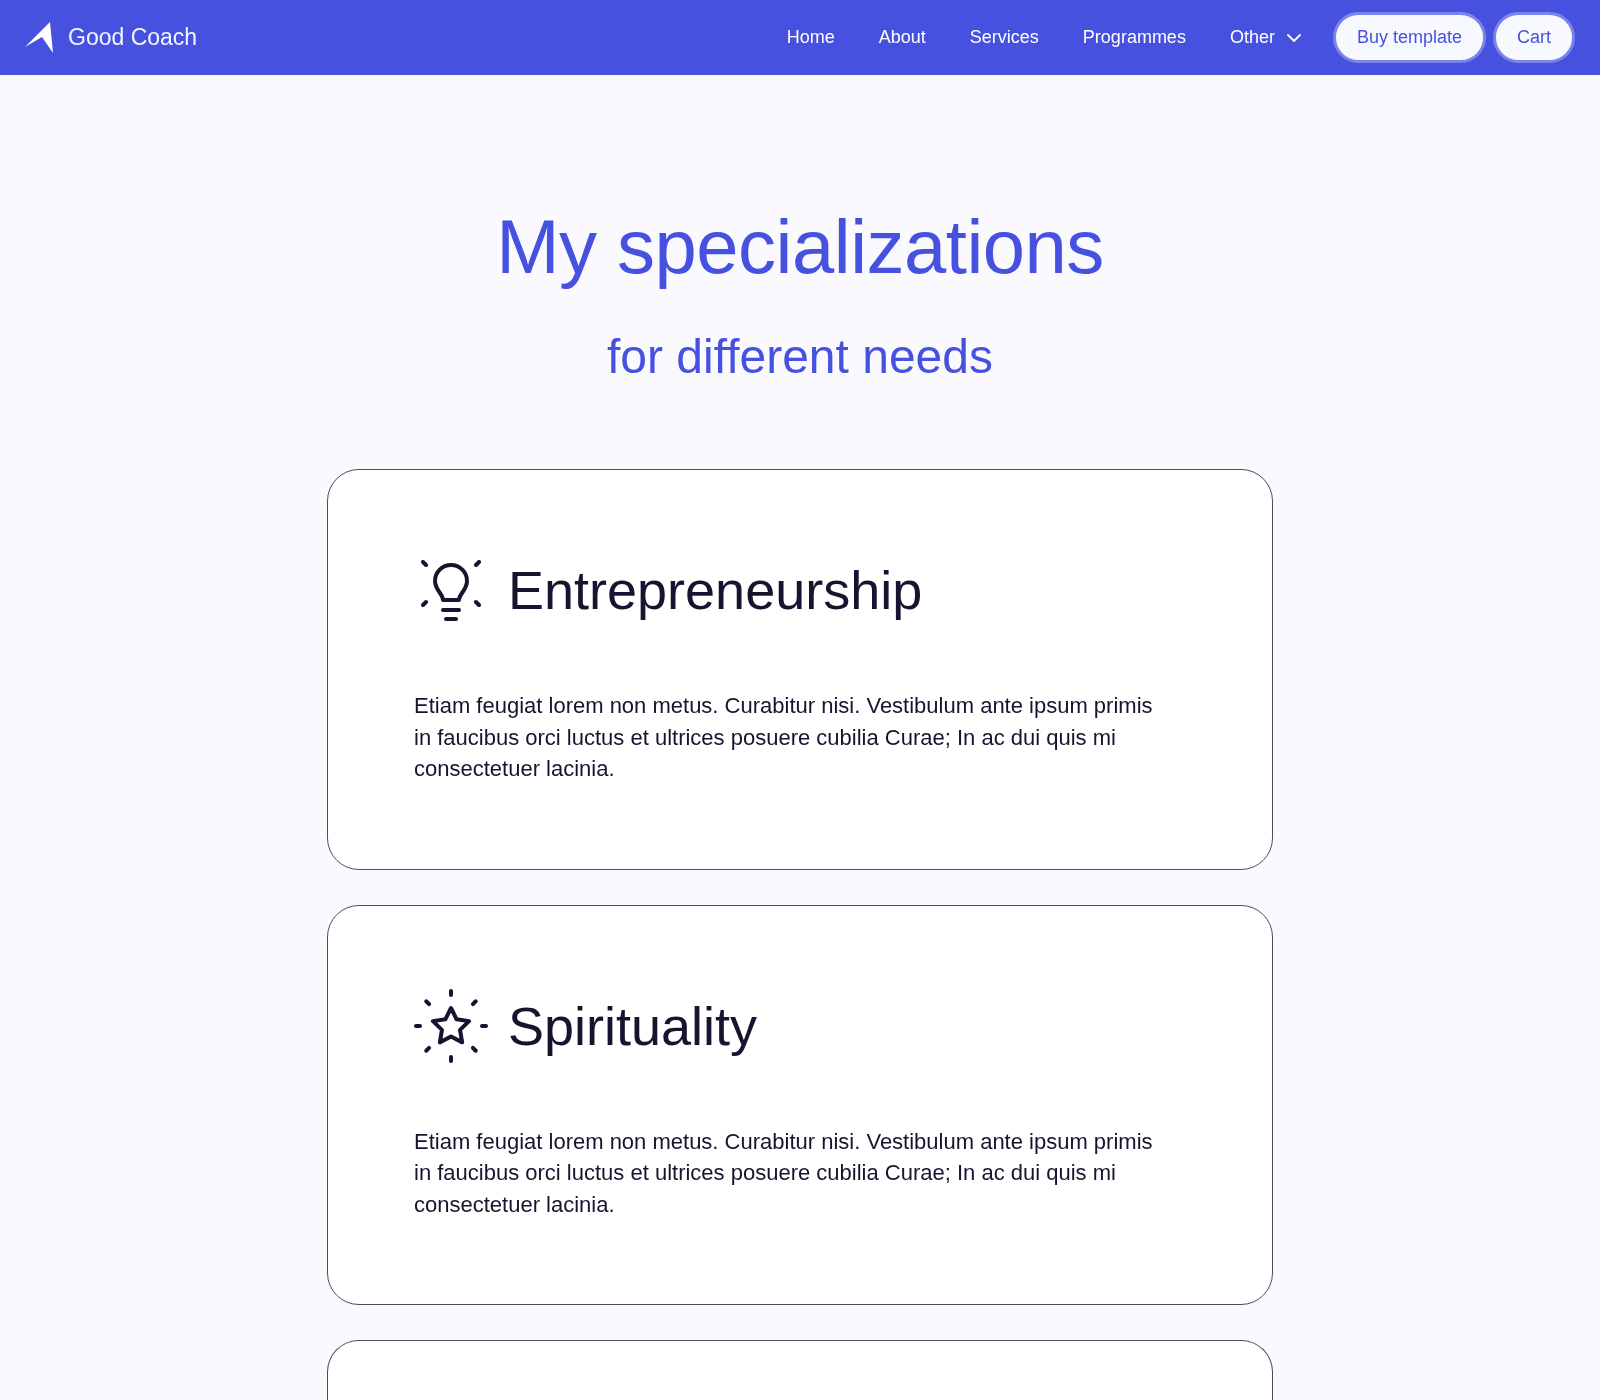  What do you see at coordinates (1534, 37) in the screenshot?
I see `nav-button: Cart` at bounding box center [1534, 37].